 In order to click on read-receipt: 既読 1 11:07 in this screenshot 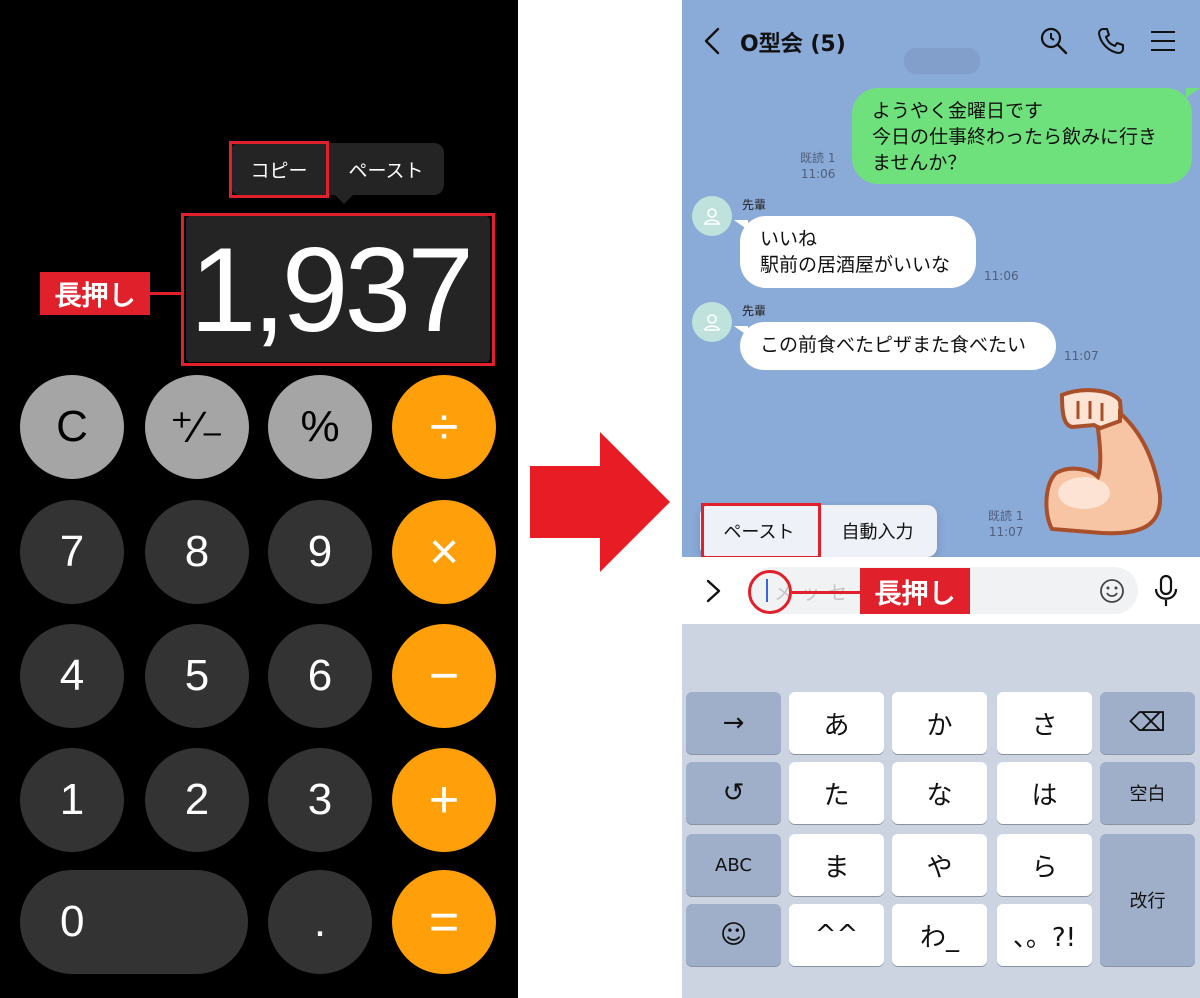, I will do `click(1005, 524)`.